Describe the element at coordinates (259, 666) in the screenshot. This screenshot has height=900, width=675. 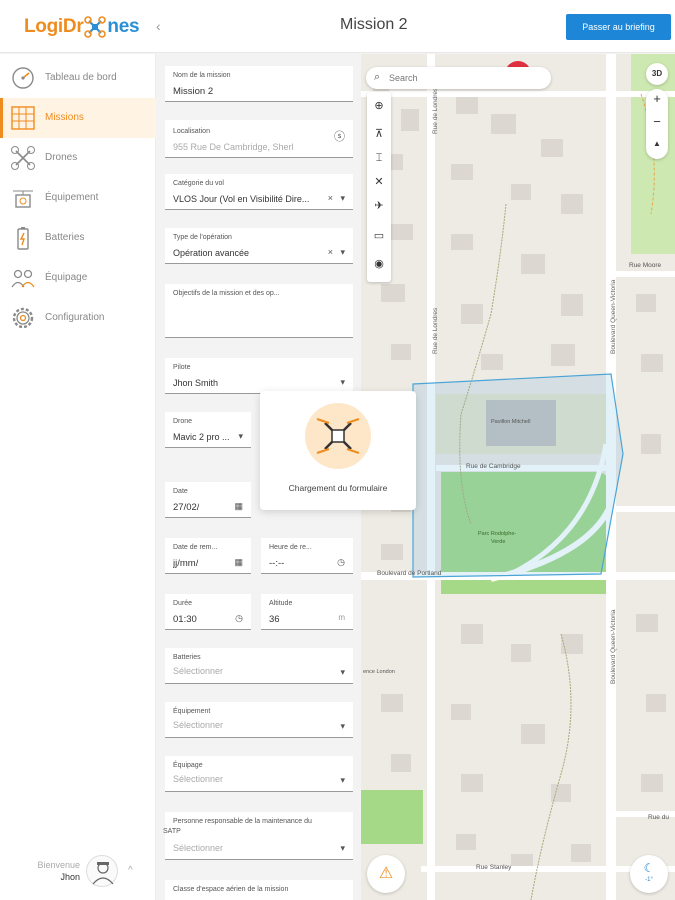
I see `batteries-select: Batteries Sélectionner ▾` at that location.